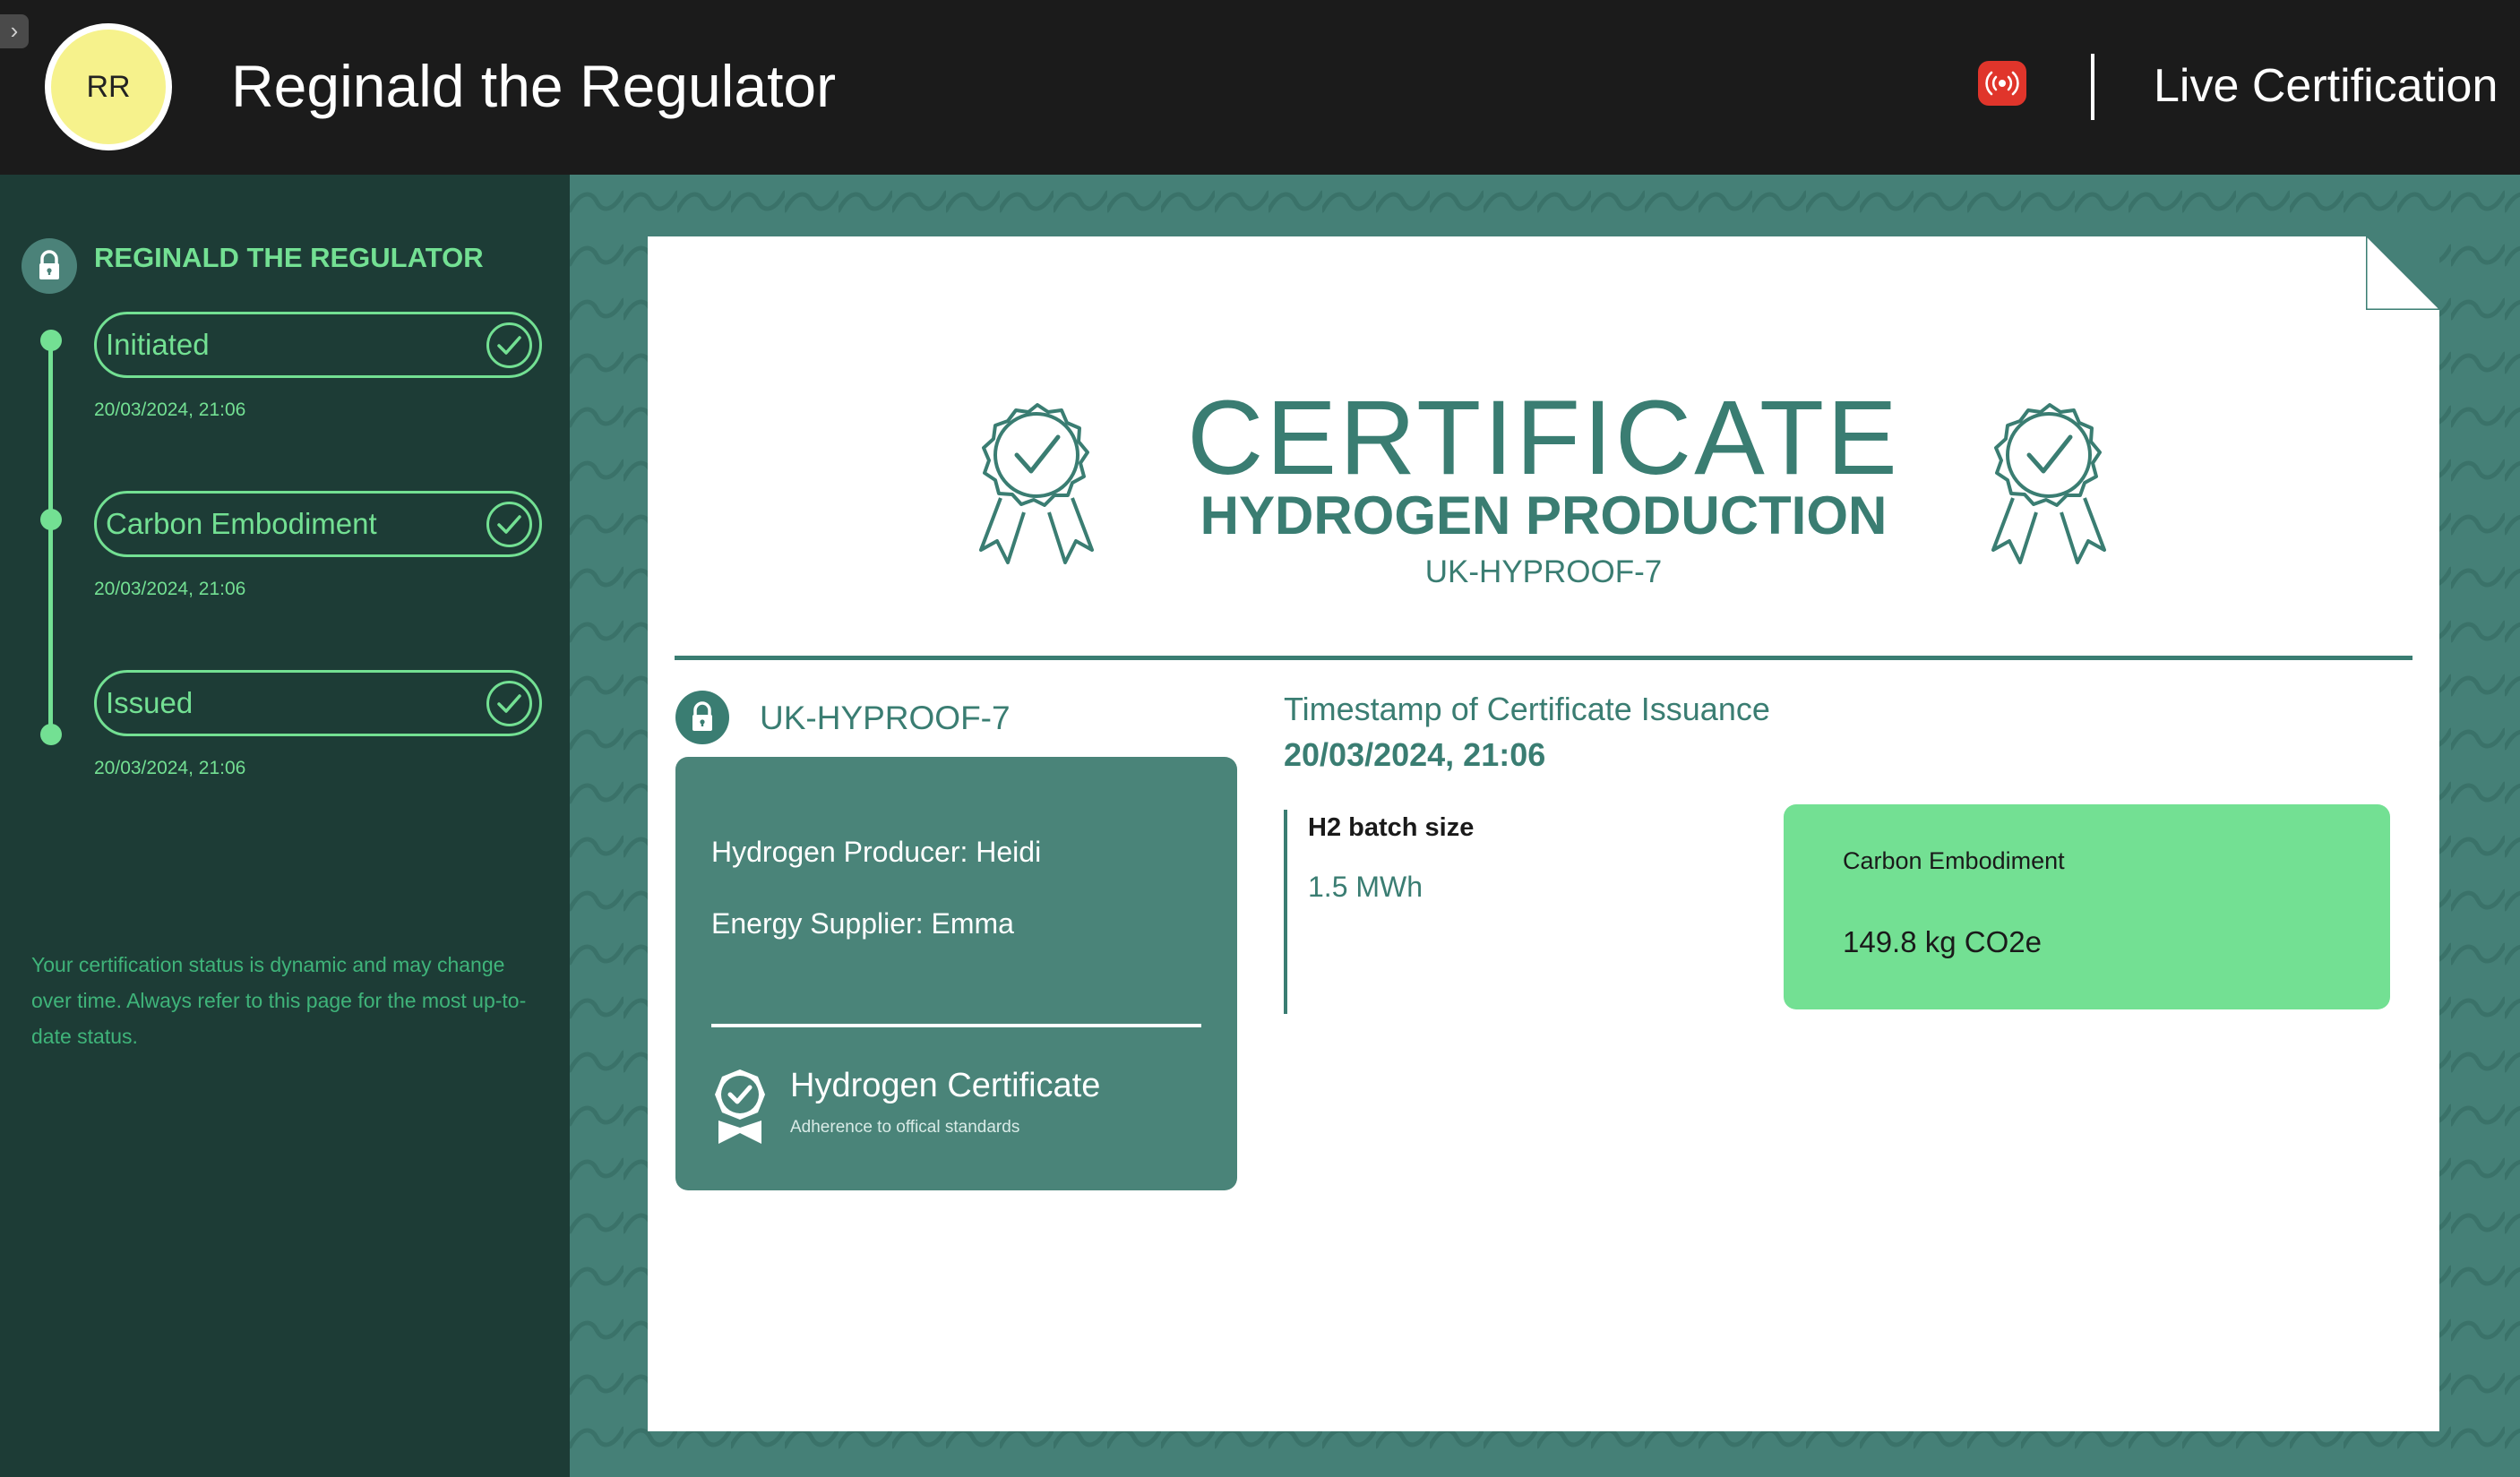 Image resolution: width=2520 pixels, height=1477 pixels. What do you see at coordinates (862, 923) in the screenshot?
I see `supplier-text: Energy Supplier: Emma` at bounding box center [862, 923].